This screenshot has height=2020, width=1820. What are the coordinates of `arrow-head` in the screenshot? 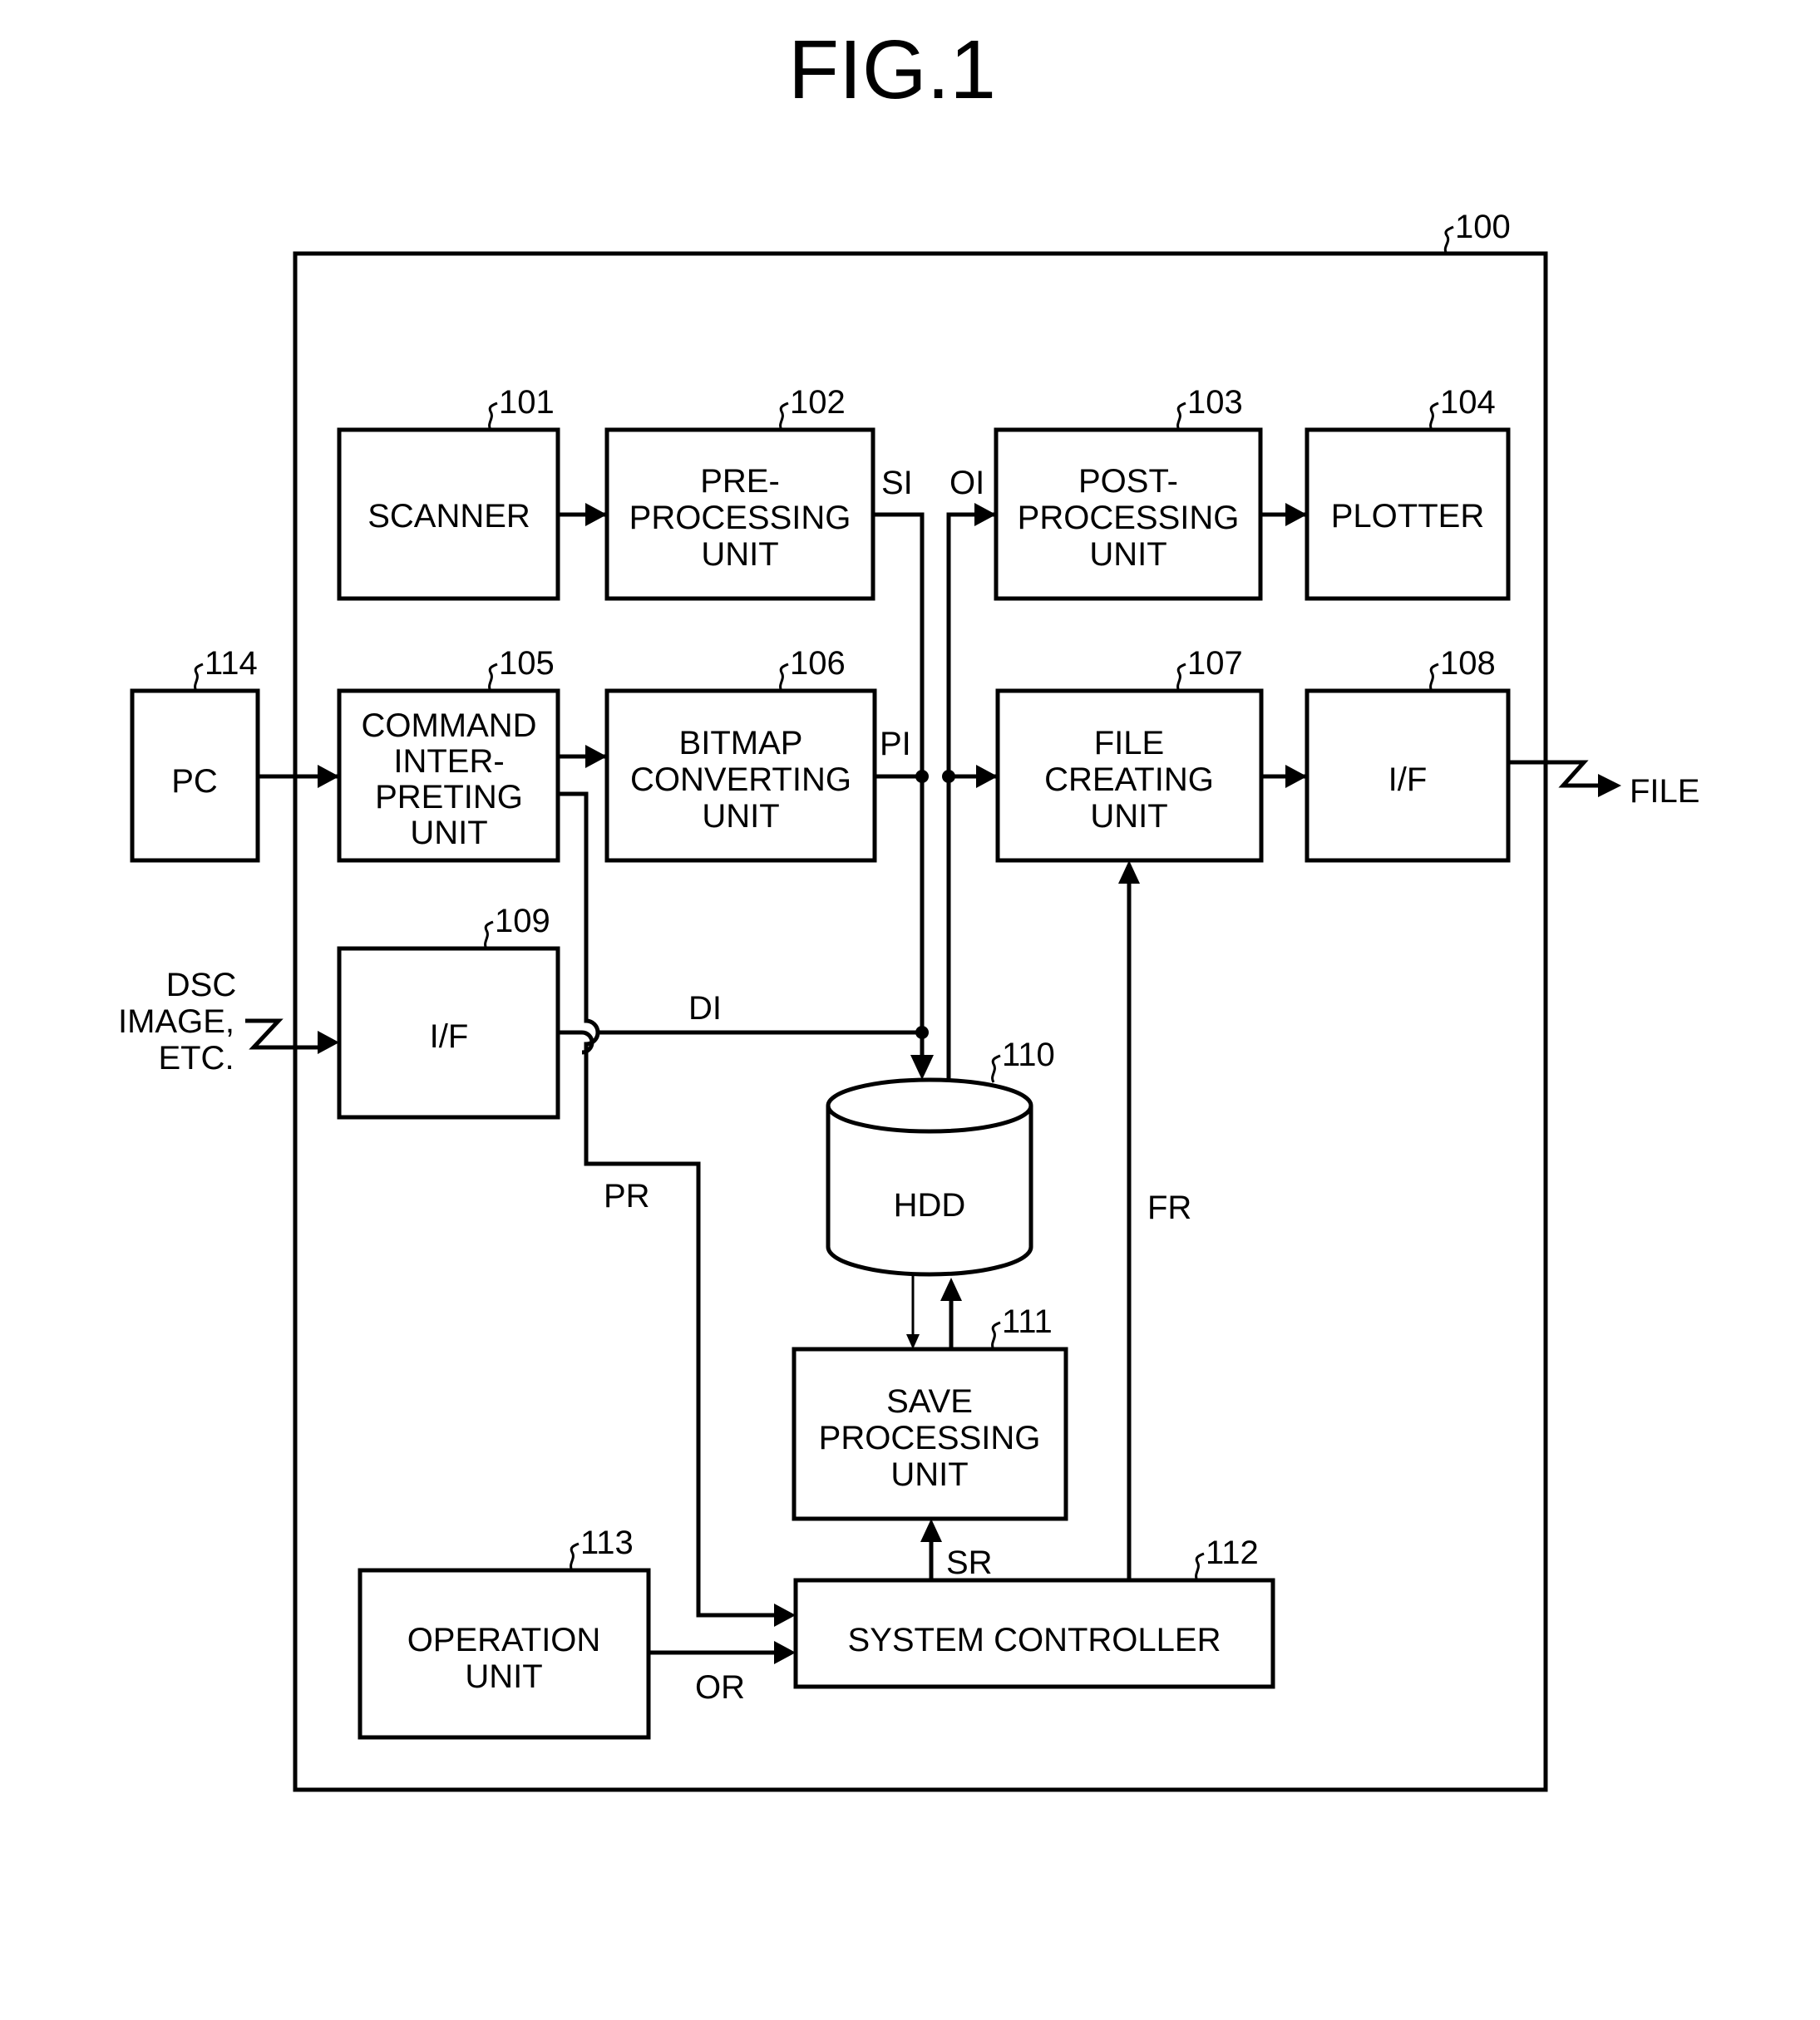 It's located at (1609, 785).